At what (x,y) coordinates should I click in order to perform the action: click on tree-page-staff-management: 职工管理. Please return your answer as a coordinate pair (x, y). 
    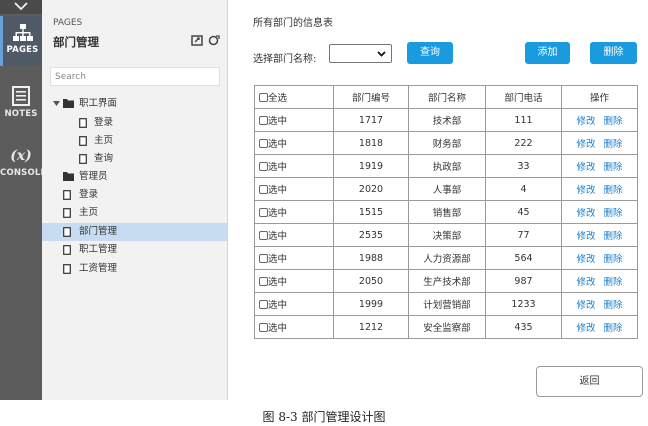
    Looking at the image, I should click on (134, 250).